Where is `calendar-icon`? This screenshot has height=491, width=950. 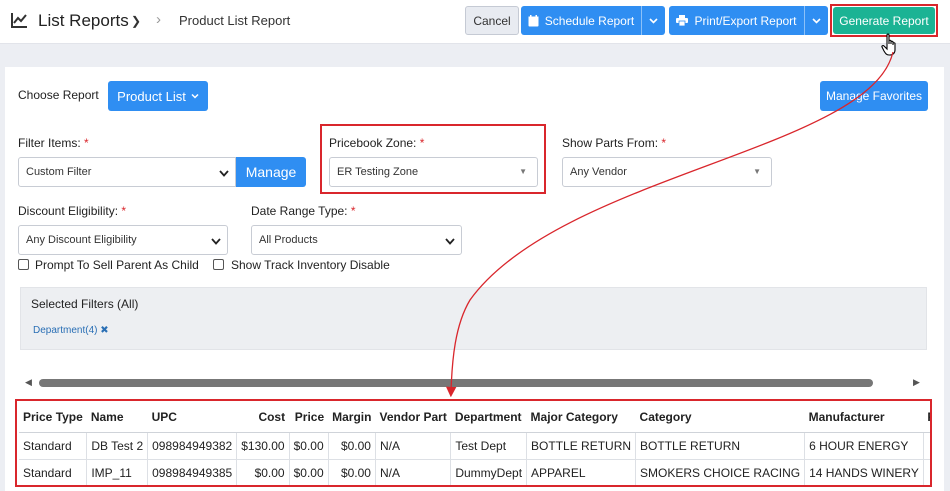 calendar-icon is located at coordinates (533, 20).